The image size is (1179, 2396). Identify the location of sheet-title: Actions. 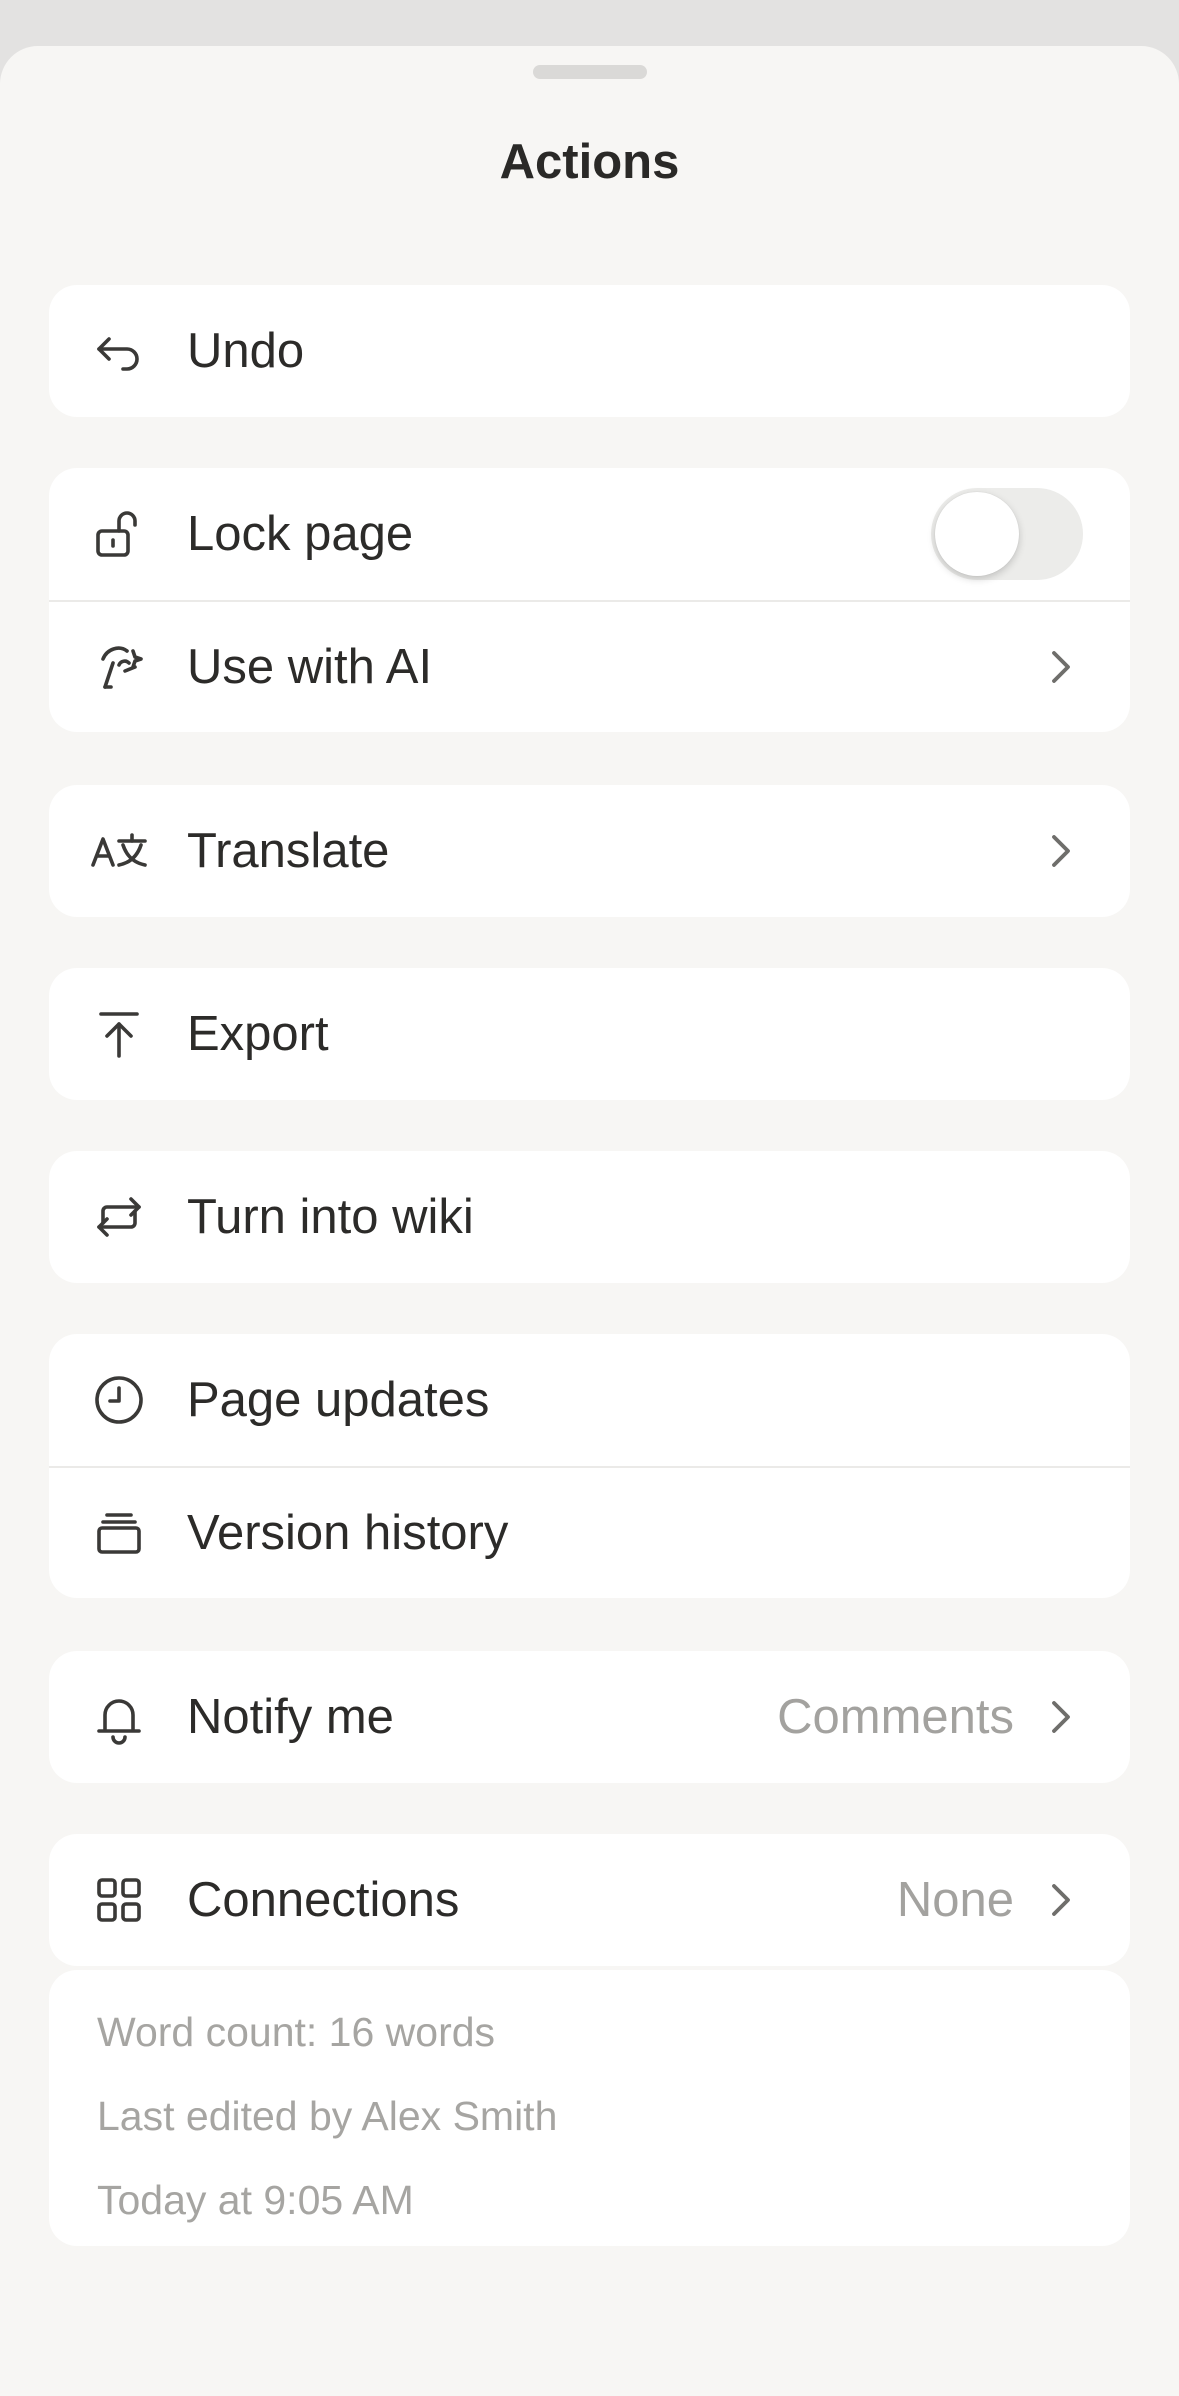
(589, 162).